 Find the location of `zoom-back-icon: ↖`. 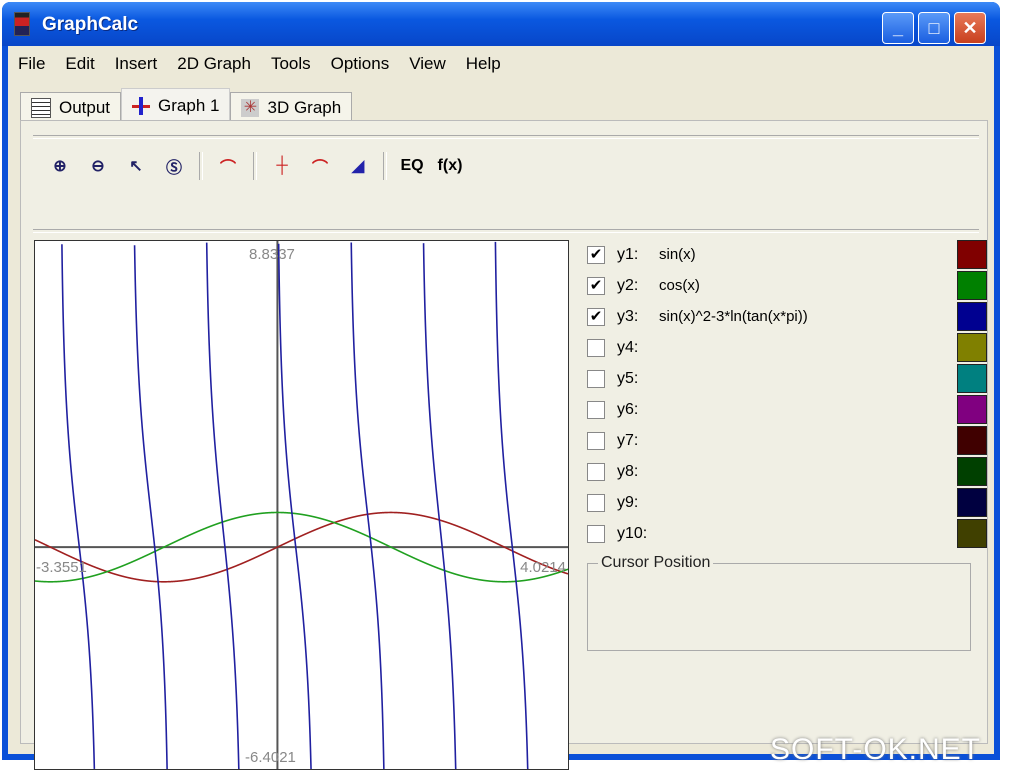

zoom-back-icon: ↖ is located at coordinates (136, 166).